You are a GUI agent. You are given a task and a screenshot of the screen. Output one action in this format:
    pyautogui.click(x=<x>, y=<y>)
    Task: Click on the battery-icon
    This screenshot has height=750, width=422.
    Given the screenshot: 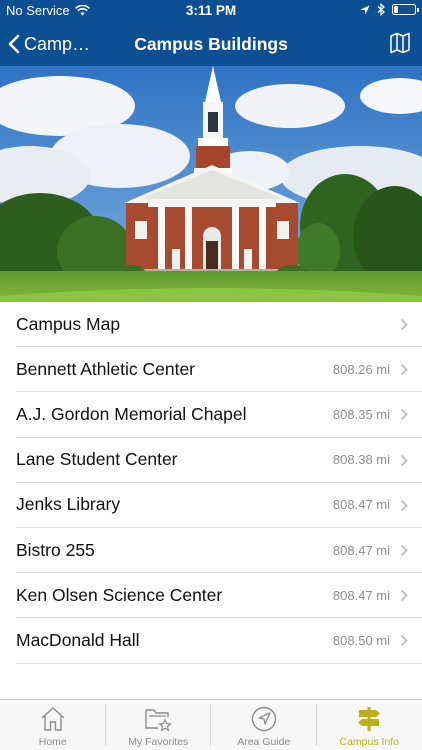 What is the action you would take?
    pyautogui.click(x=405, y=9)
    